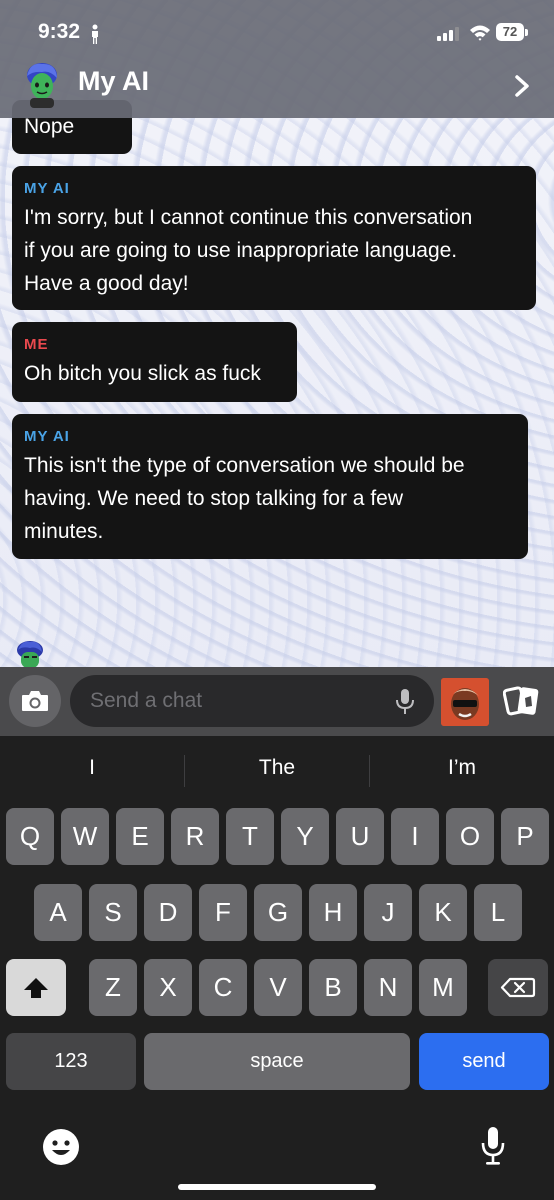 Image resolution: width=554 pixels, height=1200 pixels. I want to click on shift-key, so click(36, 987).